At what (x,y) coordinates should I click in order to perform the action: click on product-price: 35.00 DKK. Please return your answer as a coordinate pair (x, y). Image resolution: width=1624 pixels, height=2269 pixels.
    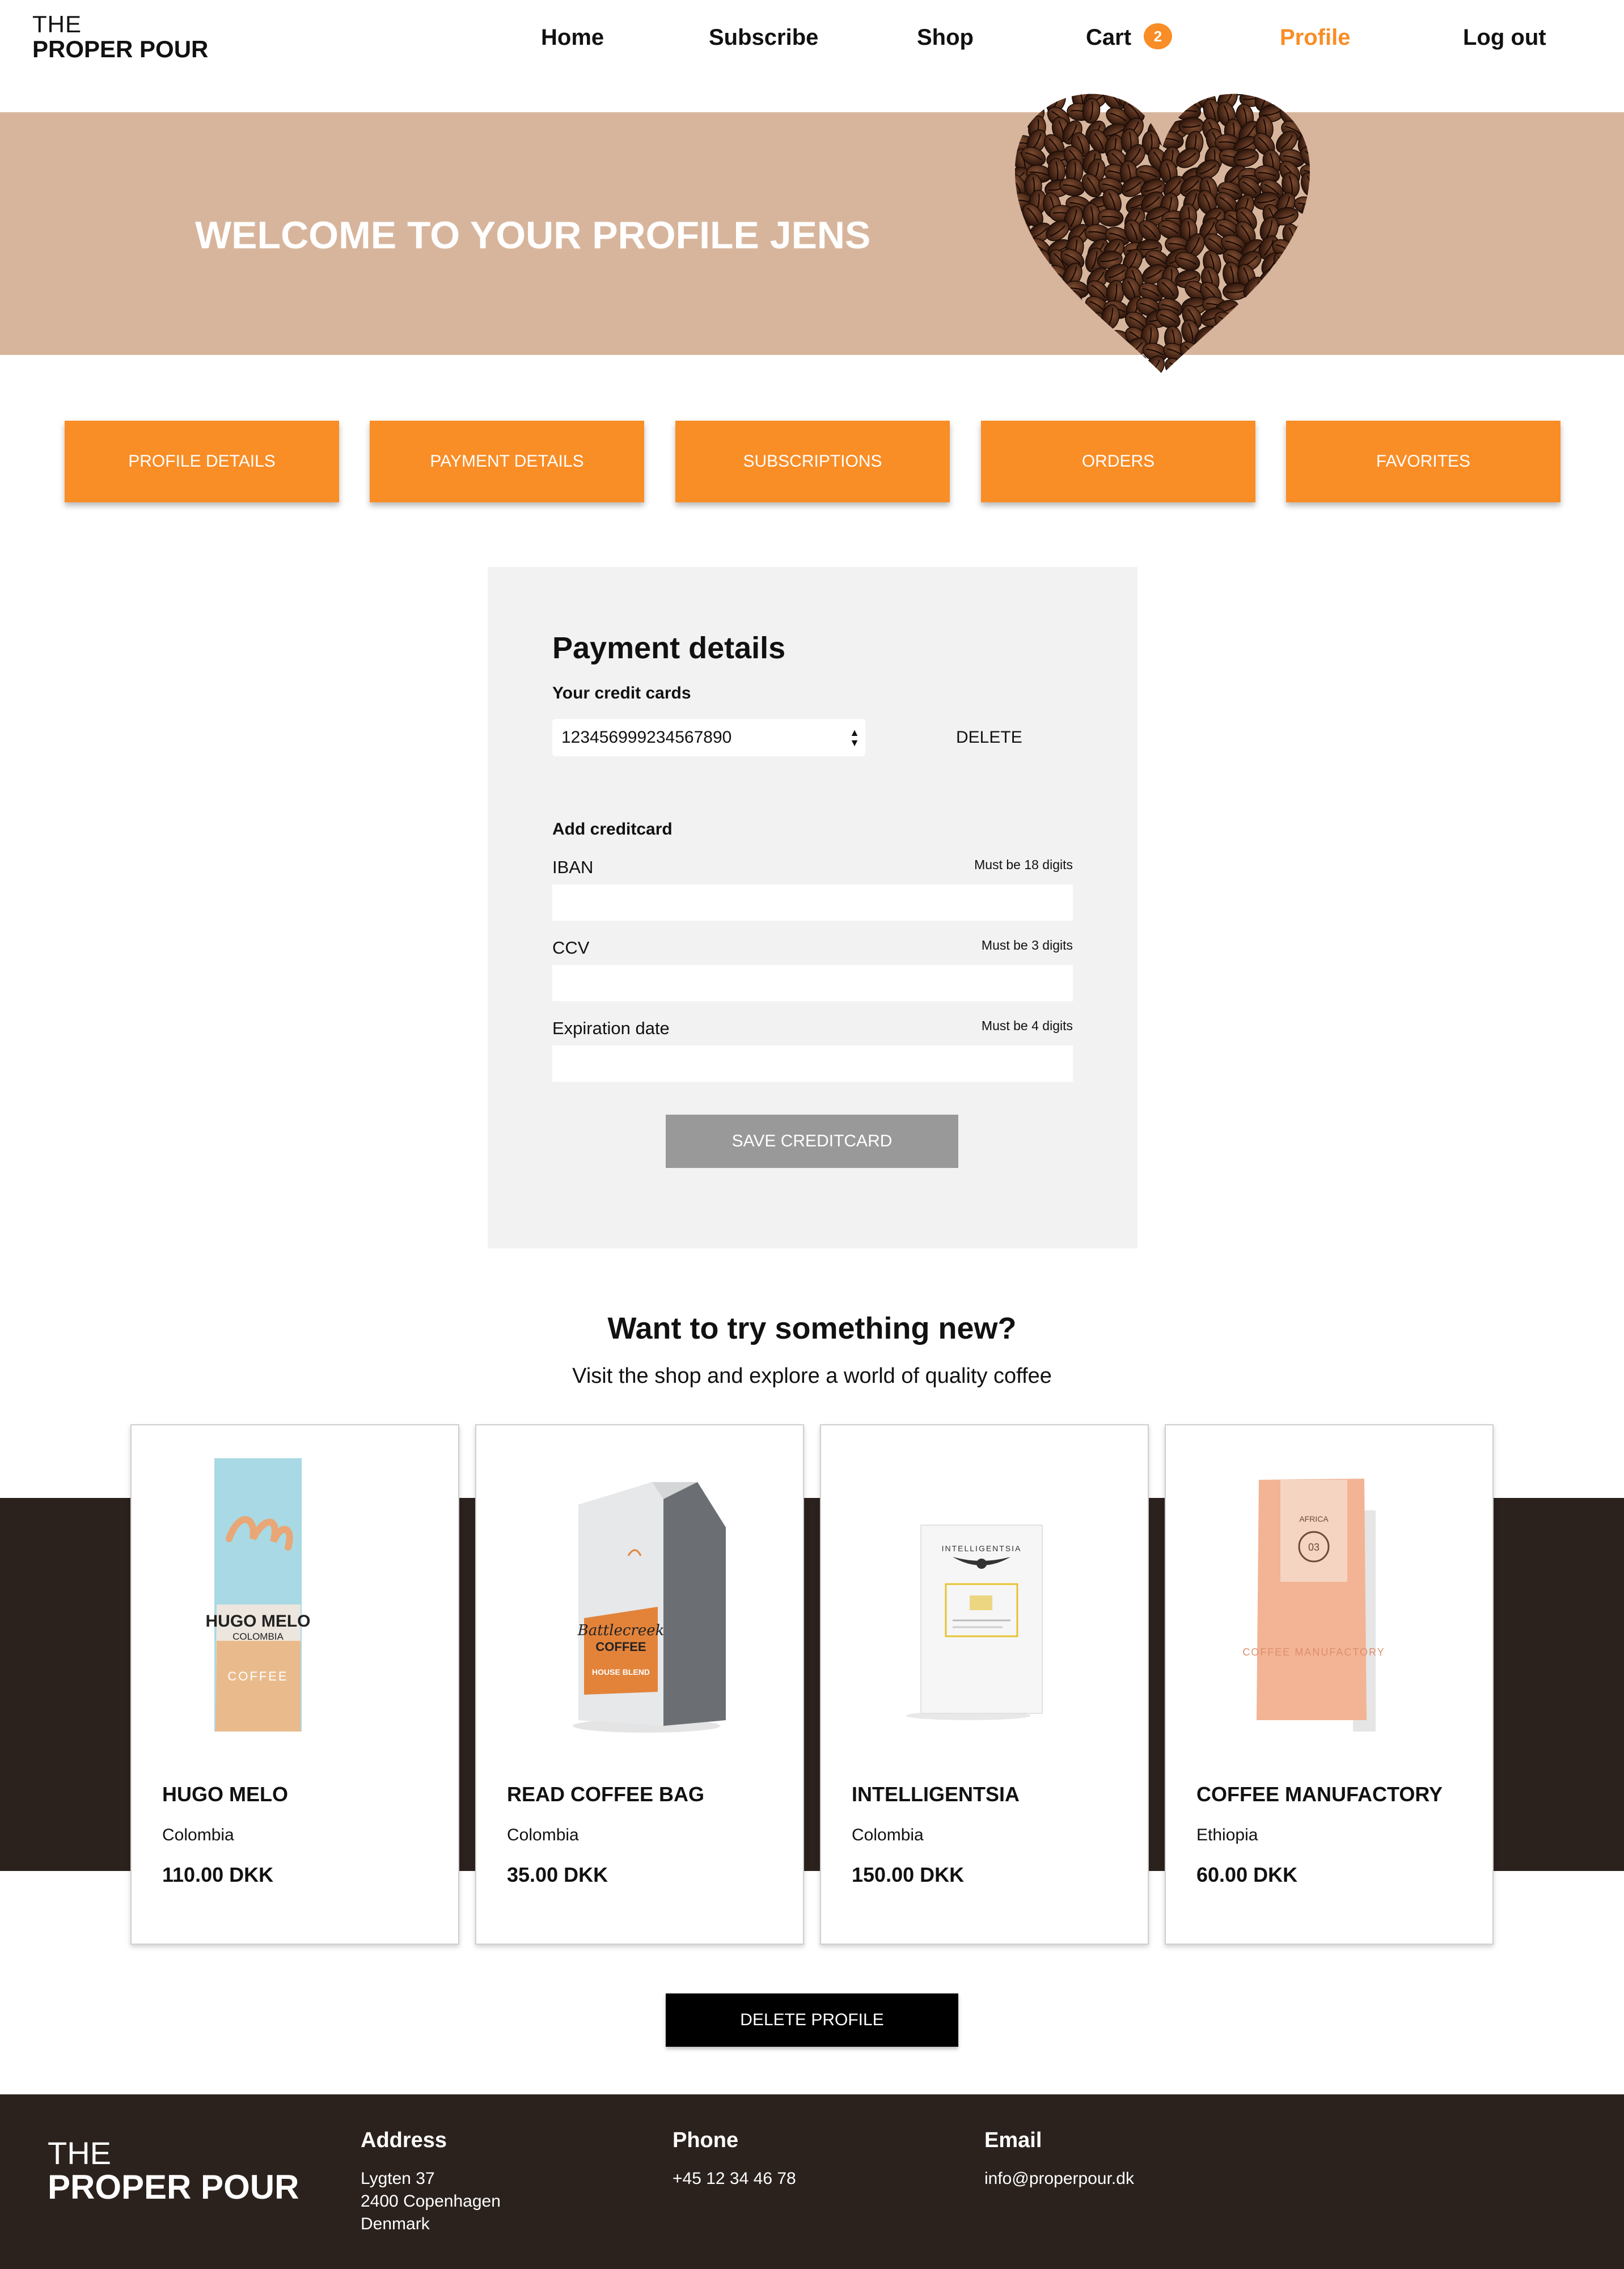
    Looking at the image, I should click on (558, 1875).